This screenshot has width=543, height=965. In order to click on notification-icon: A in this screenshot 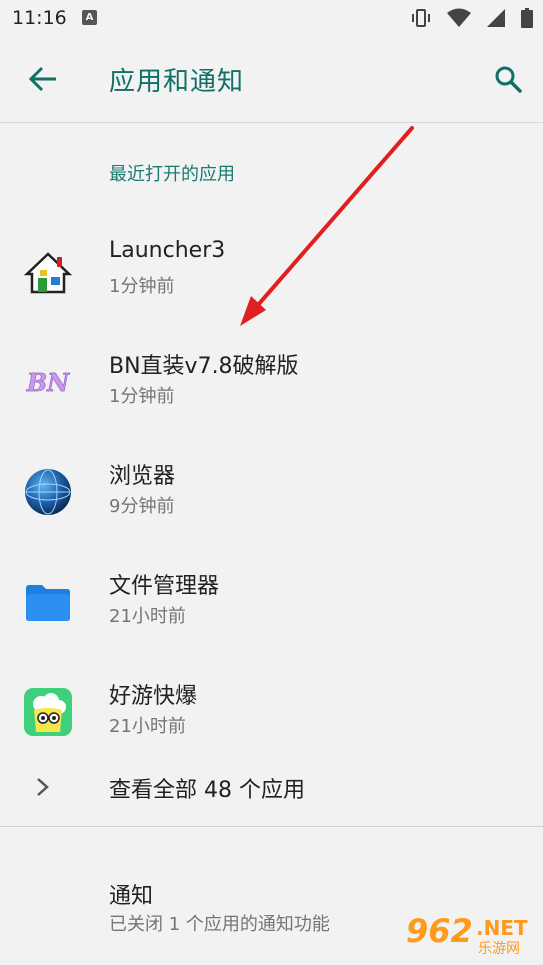, I will do `click(89, 17)`.